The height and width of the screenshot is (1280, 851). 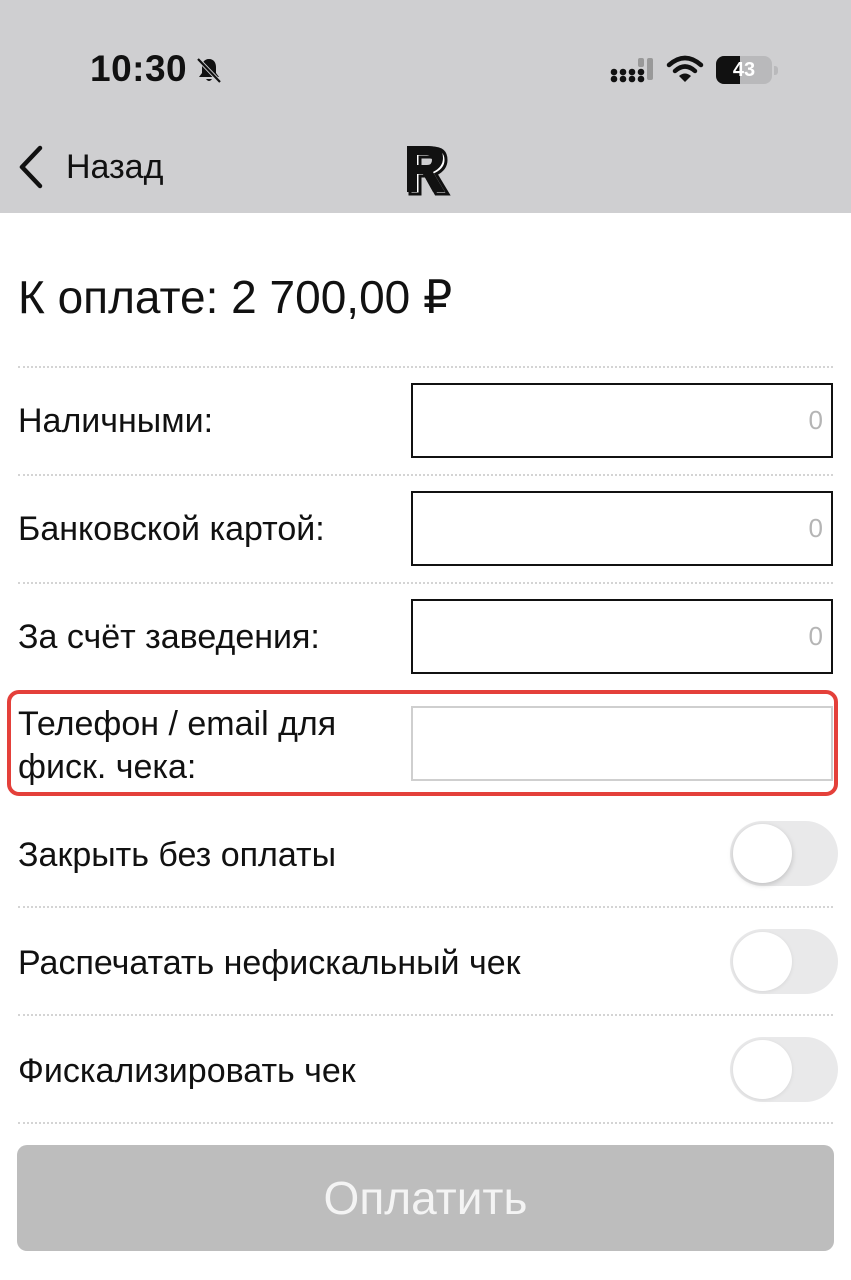 What do you see at coordinates (31, 167) in the screenshot?
I see `chevron-left-icon` at bounding box center [31, 167].